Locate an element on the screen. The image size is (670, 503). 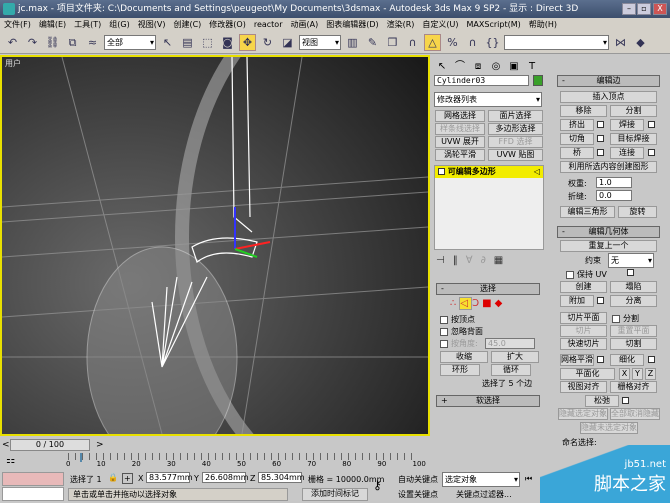
menu-customize: 自定义(U) is located at coordinates (440, 25).